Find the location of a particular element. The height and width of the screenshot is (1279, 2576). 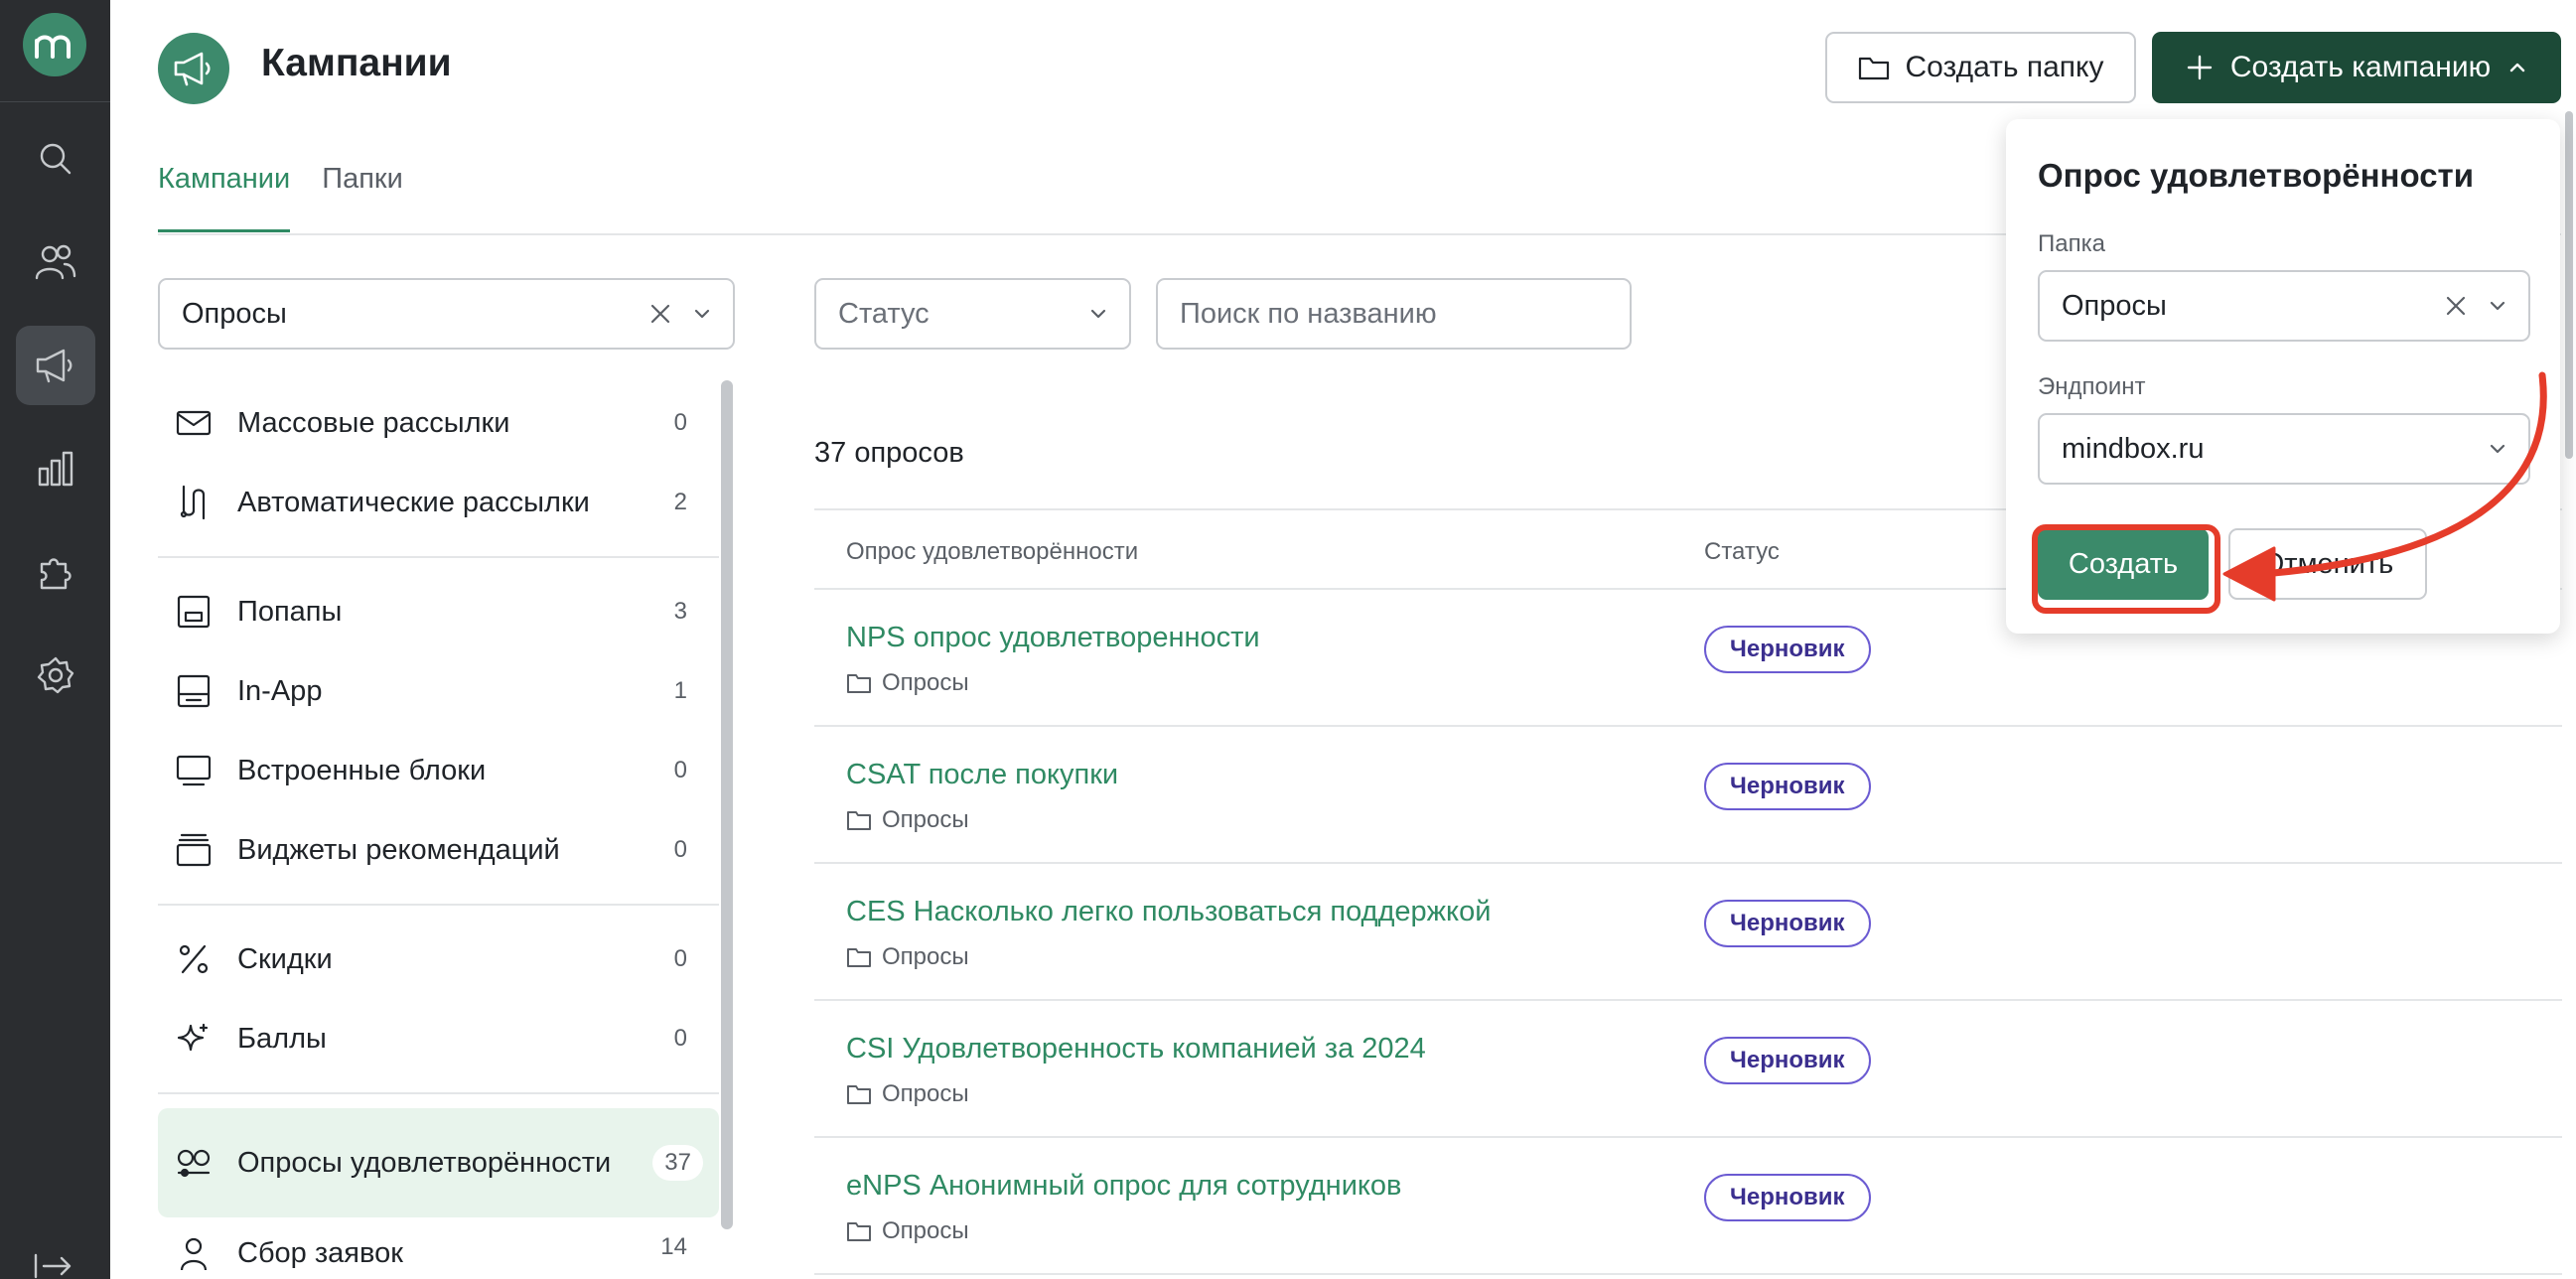

folder-select: Опросы is located at coordinates (2284, 306).